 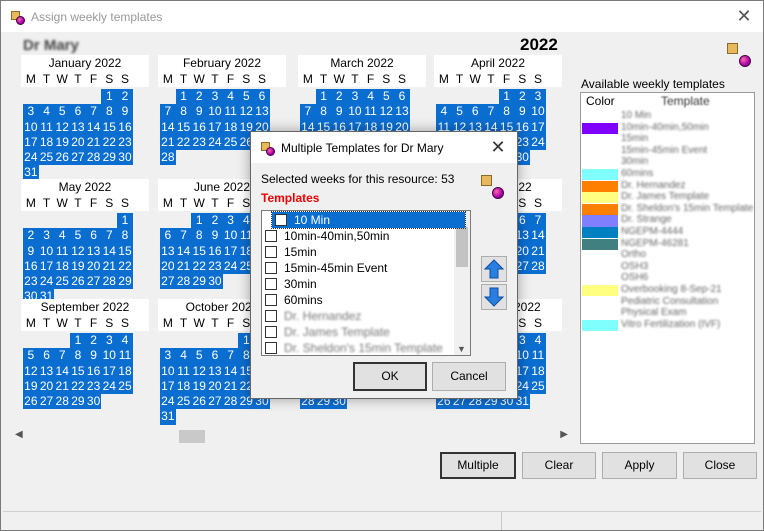 I want to click on template-row: 15min-45min Event, so click(x=667, y=151).